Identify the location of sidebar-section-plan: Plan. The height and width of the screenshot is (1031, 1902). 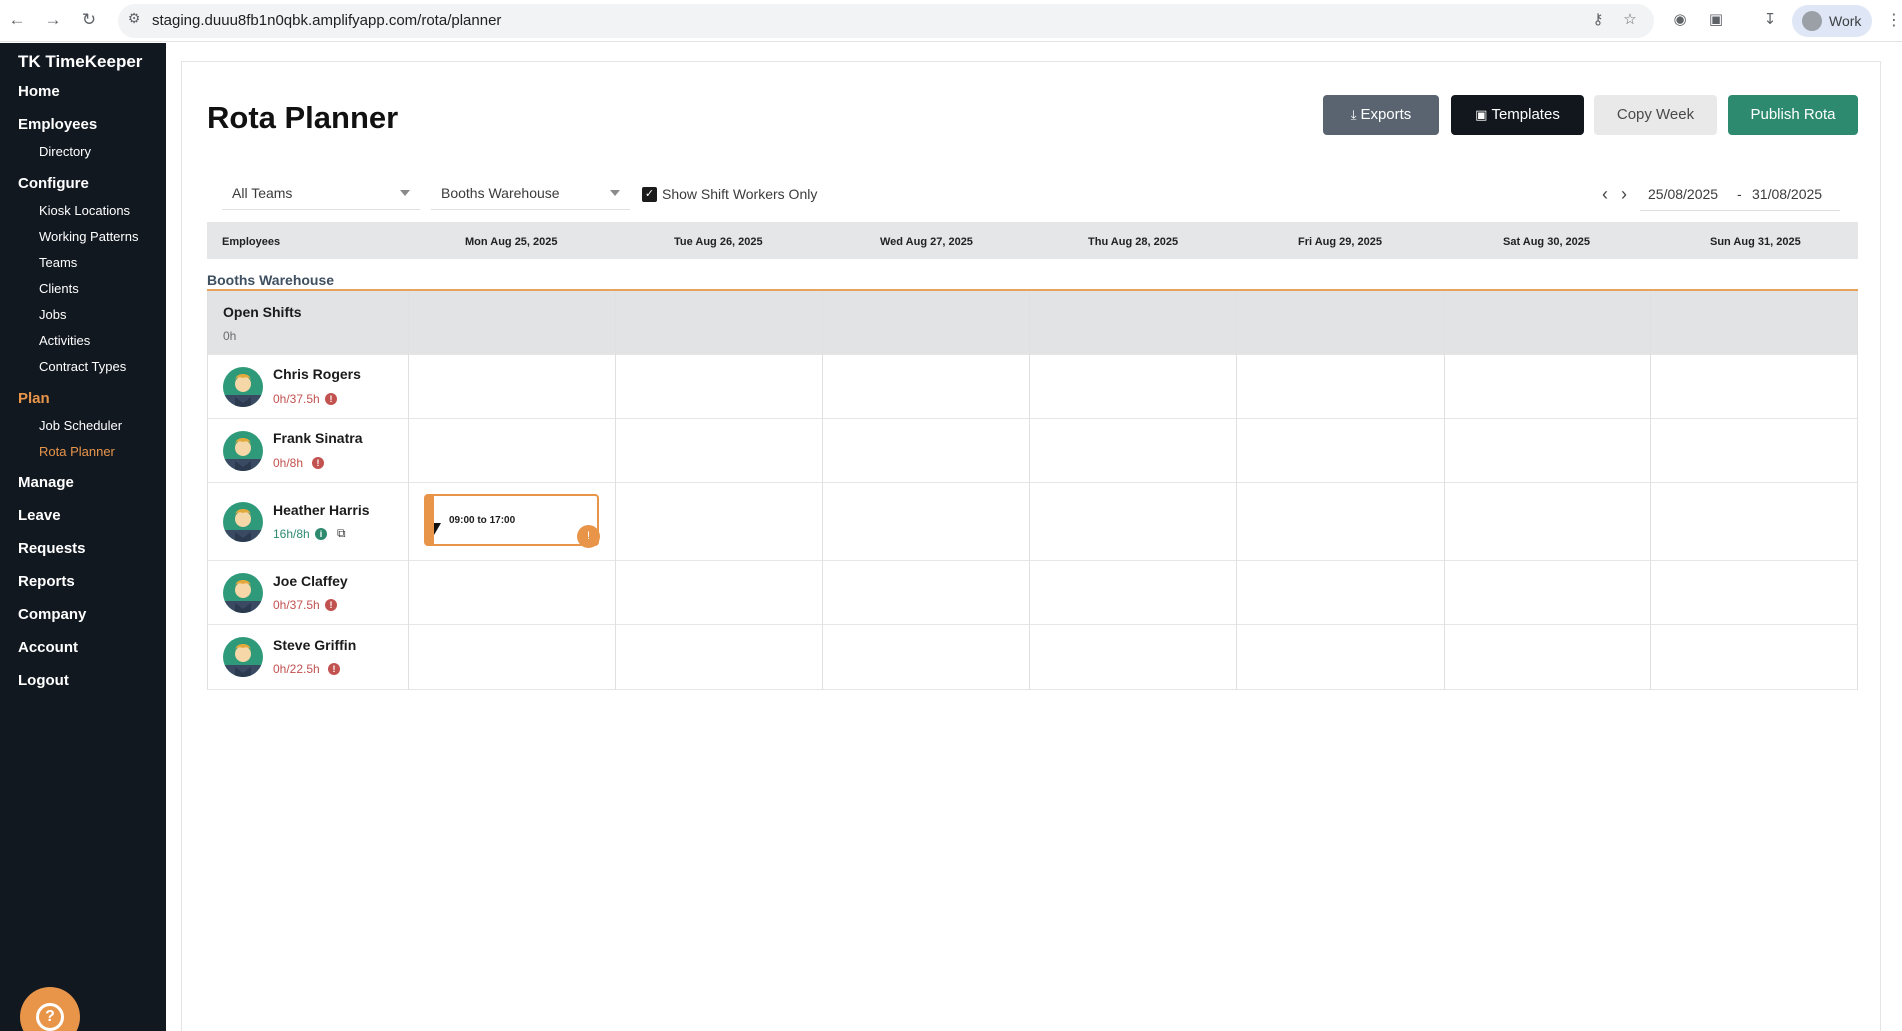
(34, 398).